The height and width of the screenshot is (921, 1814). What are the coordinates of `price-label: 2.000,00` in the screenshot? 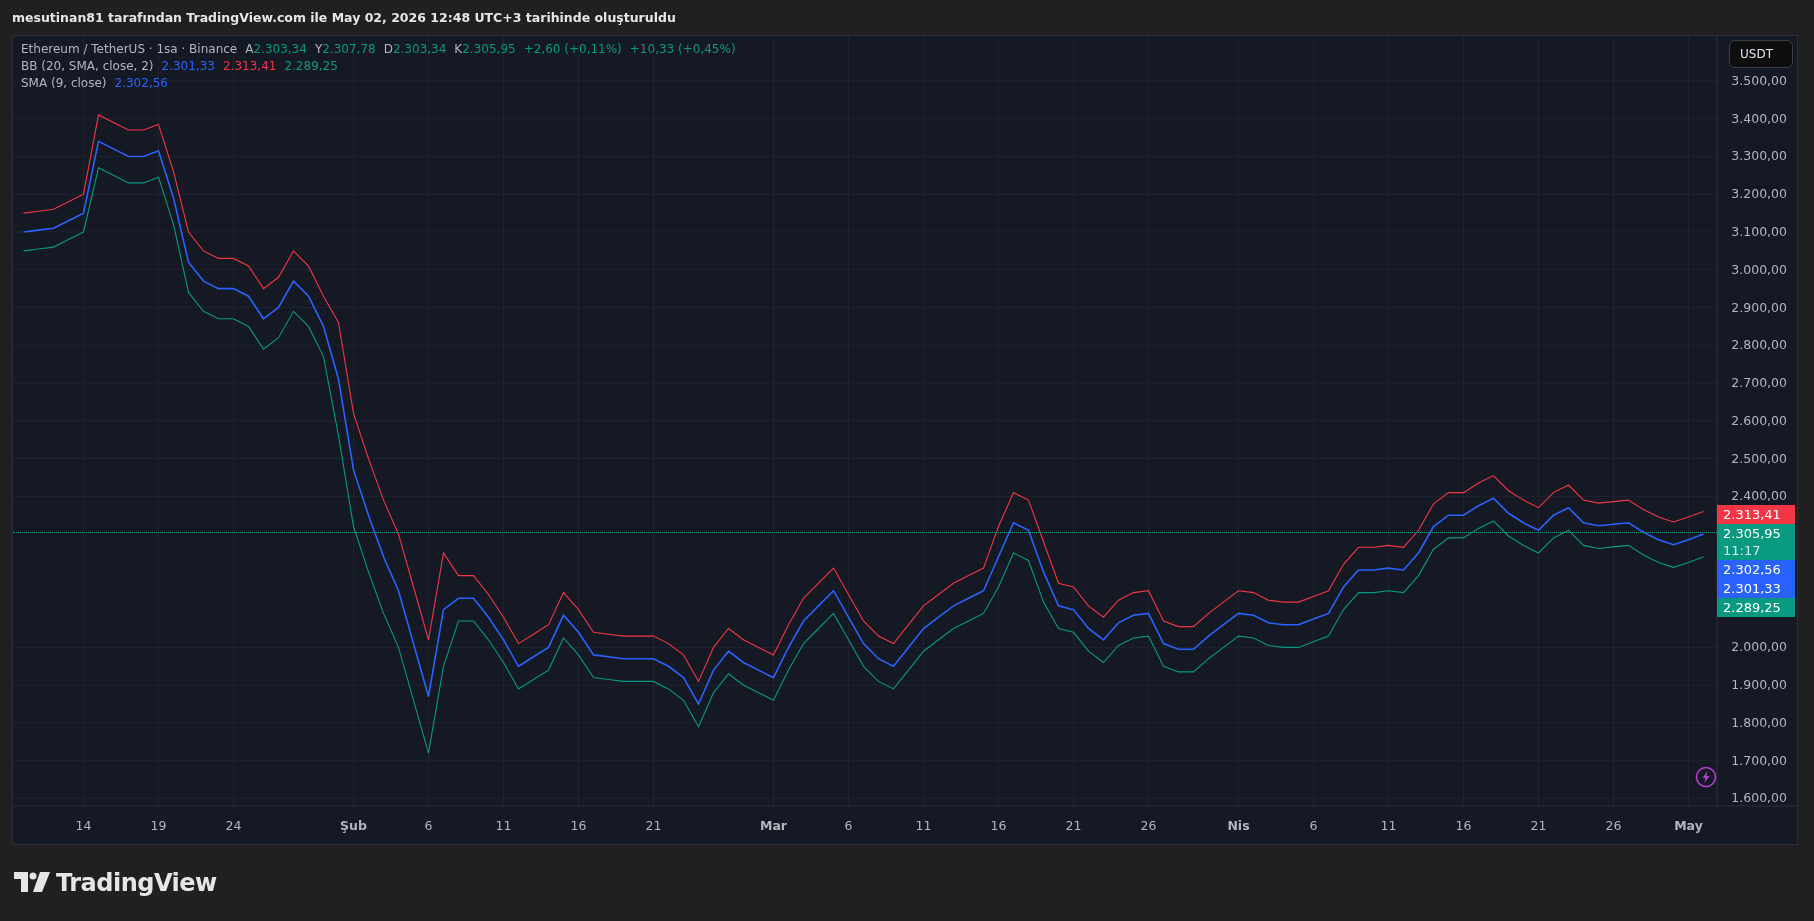 It's located at (1759, 647).